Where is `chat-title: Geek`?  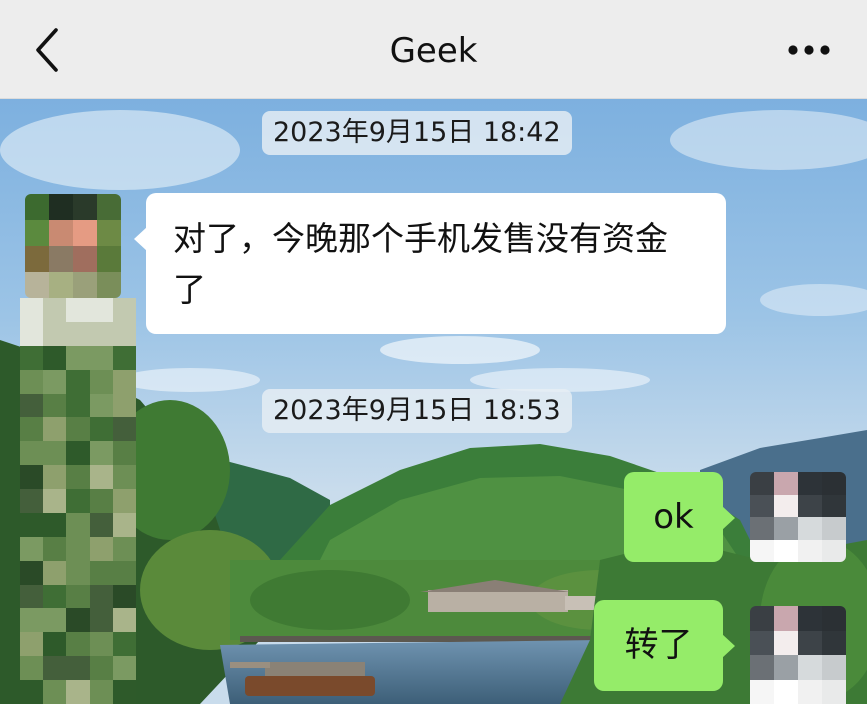 chat-title: Geek is located at coordinates (433, 51).